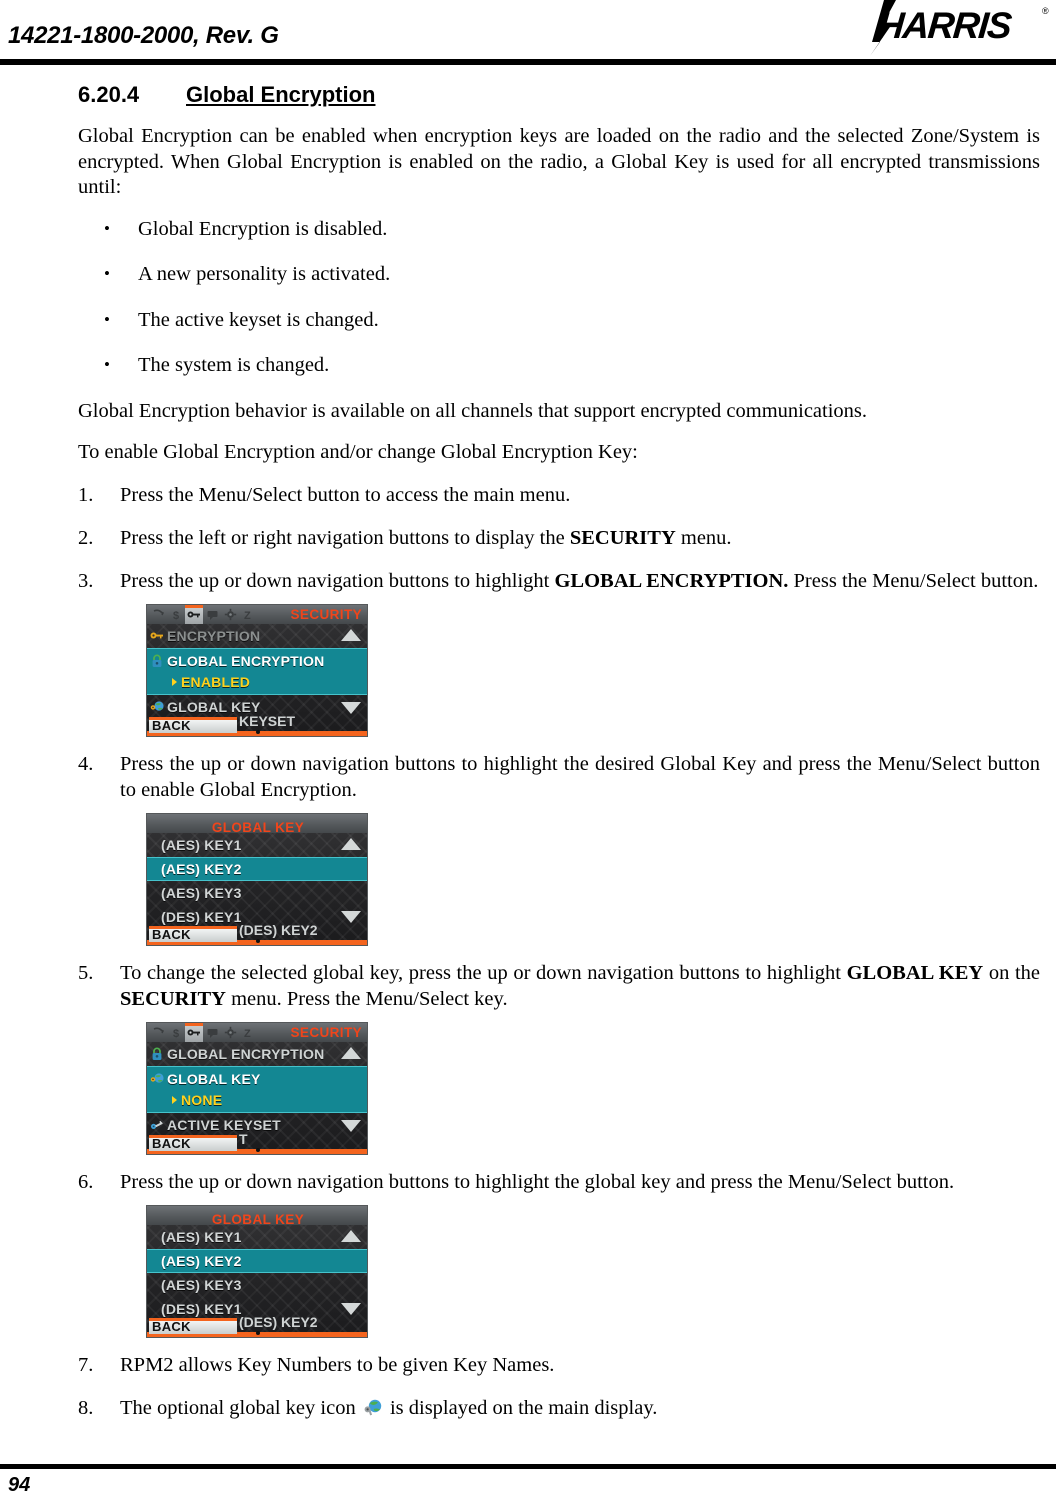  What do you see at coordinates (281, 94) in the screenshot?
I see `section-title: Global Encryption` at bounding box center [281, 94].